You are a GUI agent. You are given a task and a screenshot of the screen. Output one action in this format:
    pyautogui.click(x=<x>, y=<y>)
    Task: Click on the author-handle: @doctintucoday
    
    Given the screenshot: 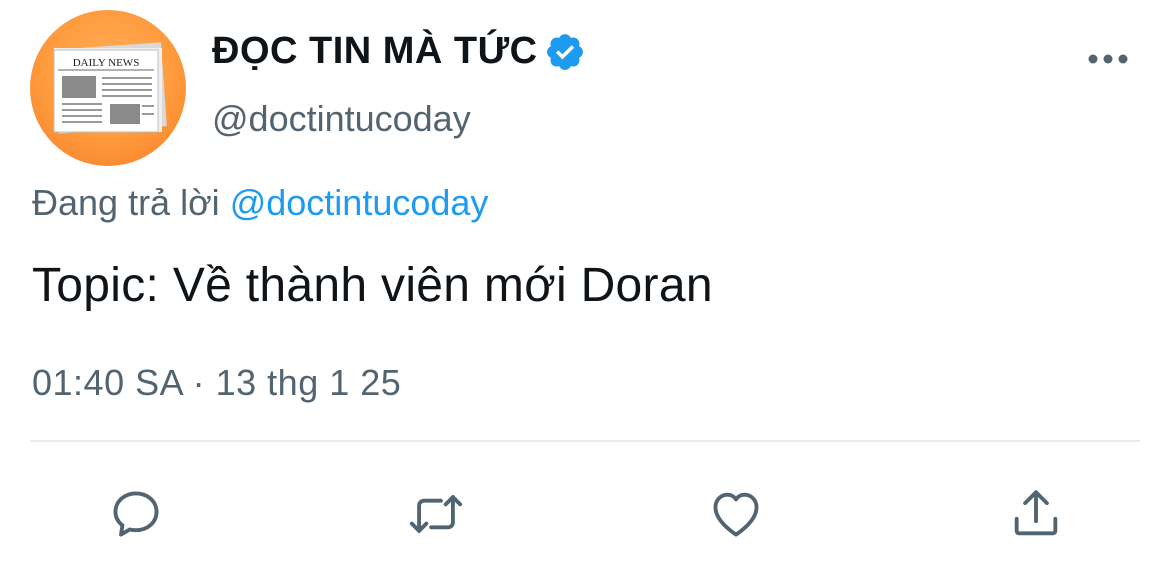 What is the action you would take?
    pyautogui.click(x=341, y=119)
    